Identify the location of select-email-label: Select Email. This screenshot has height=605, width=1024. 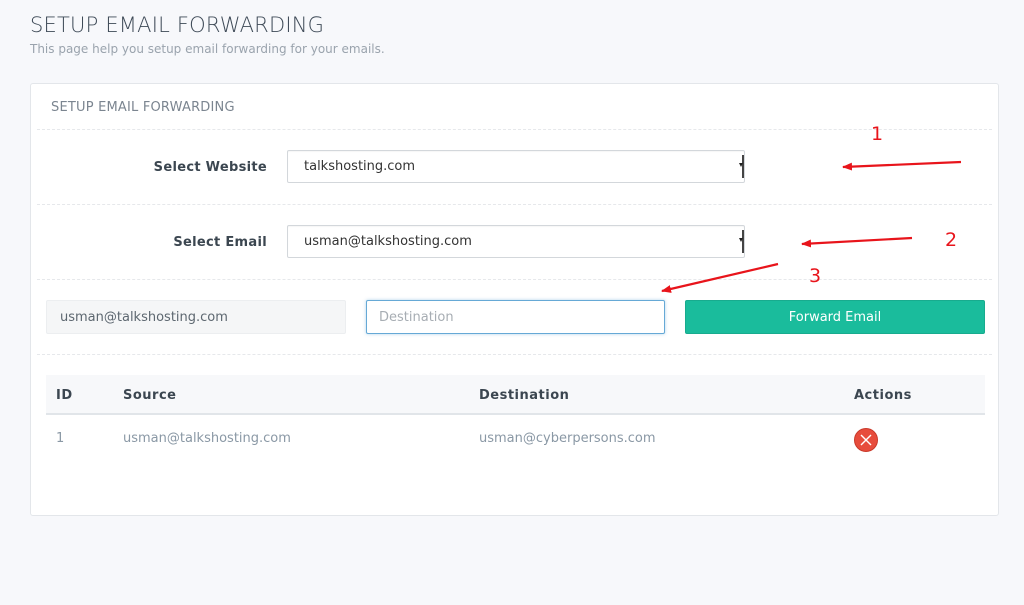
(220, 242).